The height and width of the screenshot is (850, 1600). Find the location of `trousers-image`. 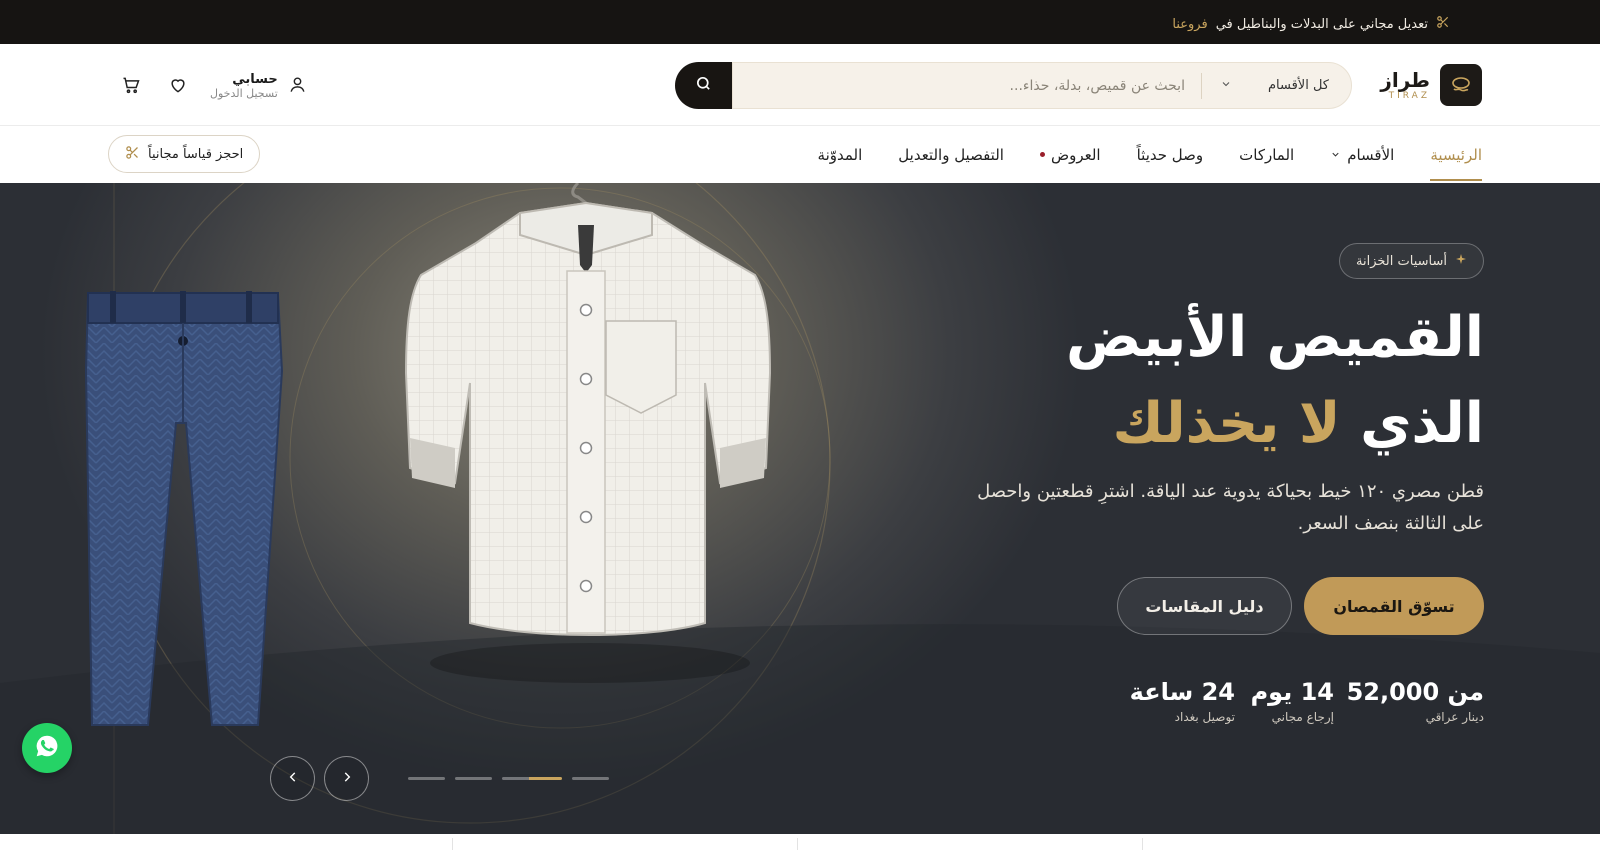

trousers-image is located at coordinates (184, 508).